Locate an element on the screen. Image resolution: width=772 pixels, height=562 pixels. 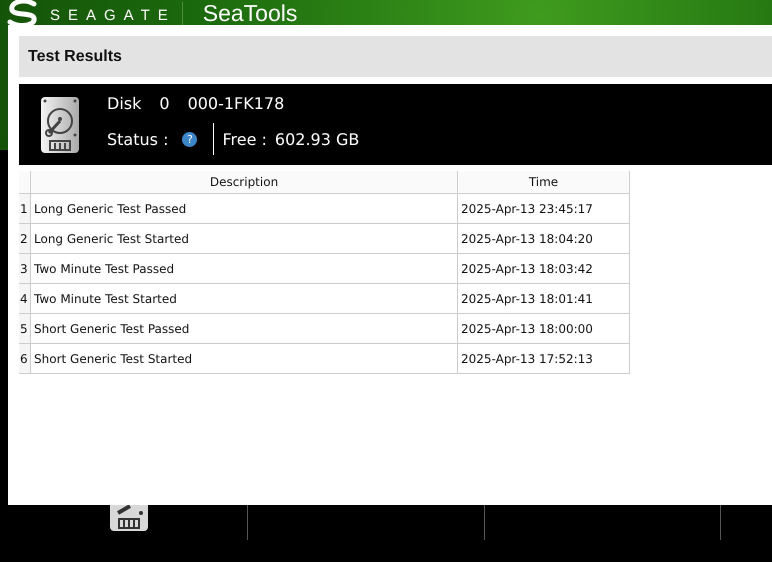
table-cell: Long Generic Test Passed is located at coordinates (244, 209).